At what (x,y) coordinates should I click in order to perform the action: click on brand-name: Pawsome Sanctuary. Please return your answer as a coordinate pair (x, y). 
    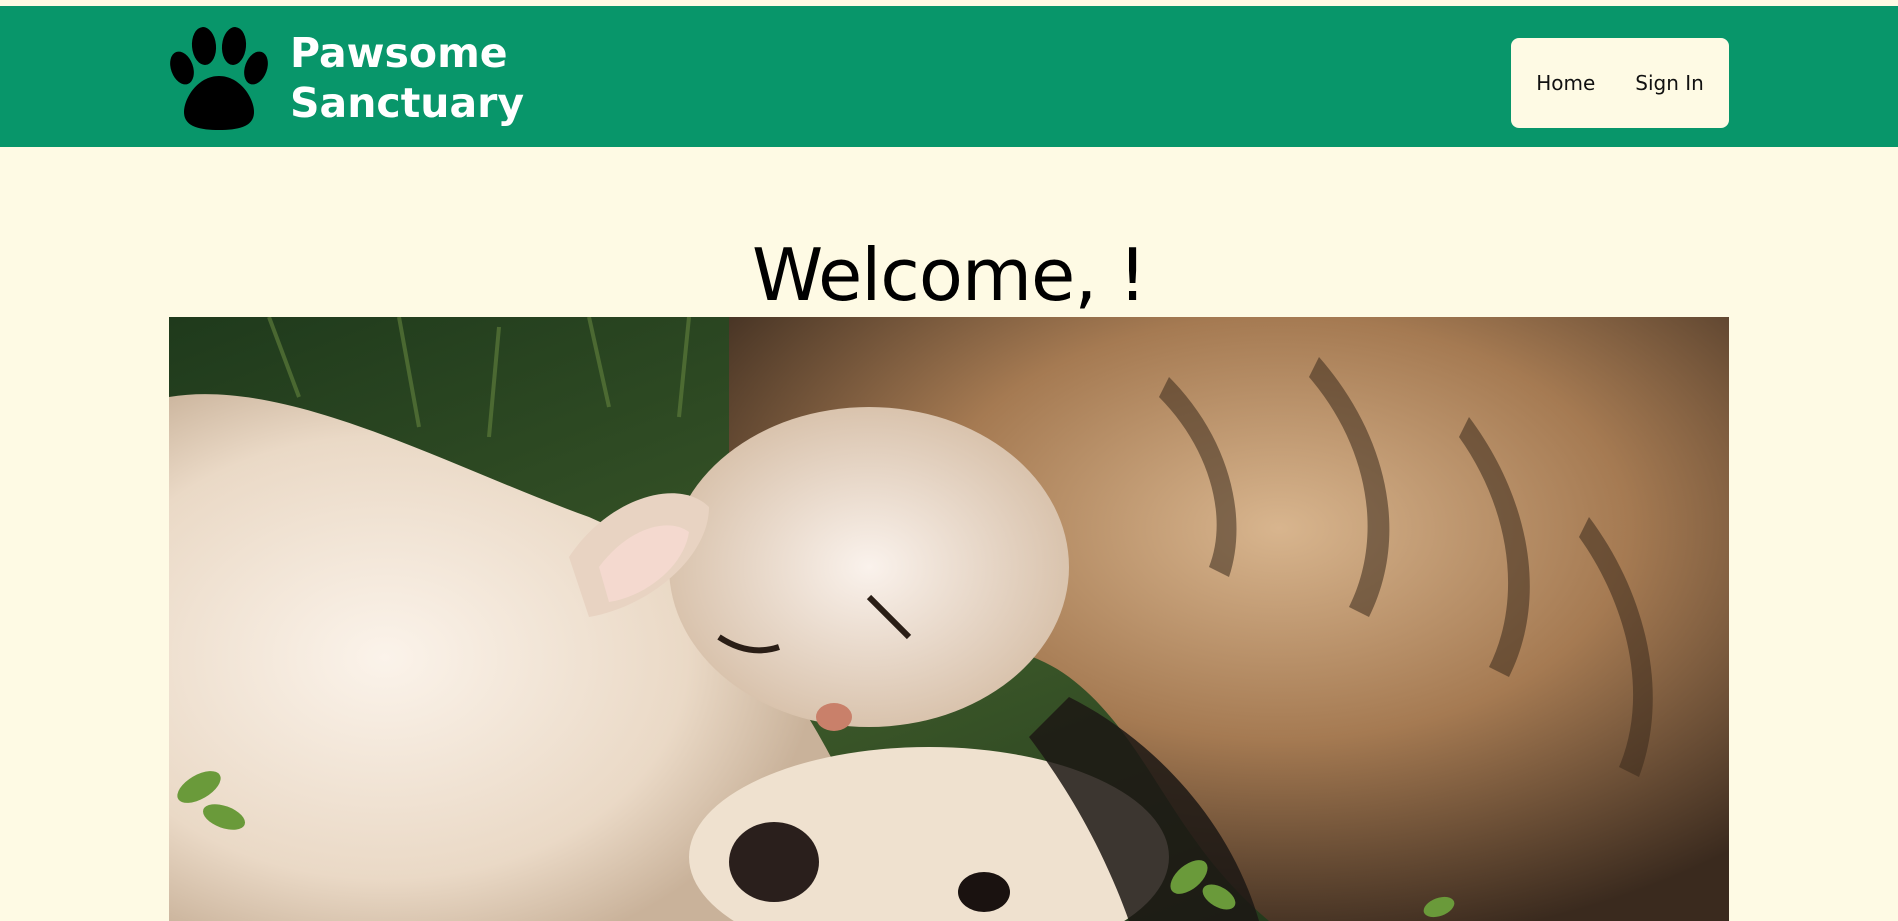
    Looking at the image, I should click on (407, 78).